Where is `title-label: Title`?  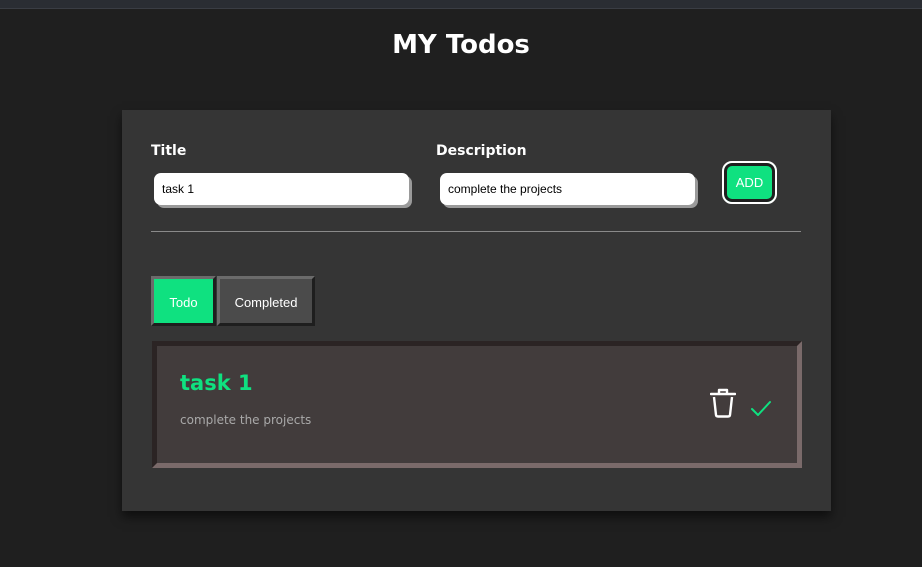
title-label: Title is located at coordinates (169, 151).